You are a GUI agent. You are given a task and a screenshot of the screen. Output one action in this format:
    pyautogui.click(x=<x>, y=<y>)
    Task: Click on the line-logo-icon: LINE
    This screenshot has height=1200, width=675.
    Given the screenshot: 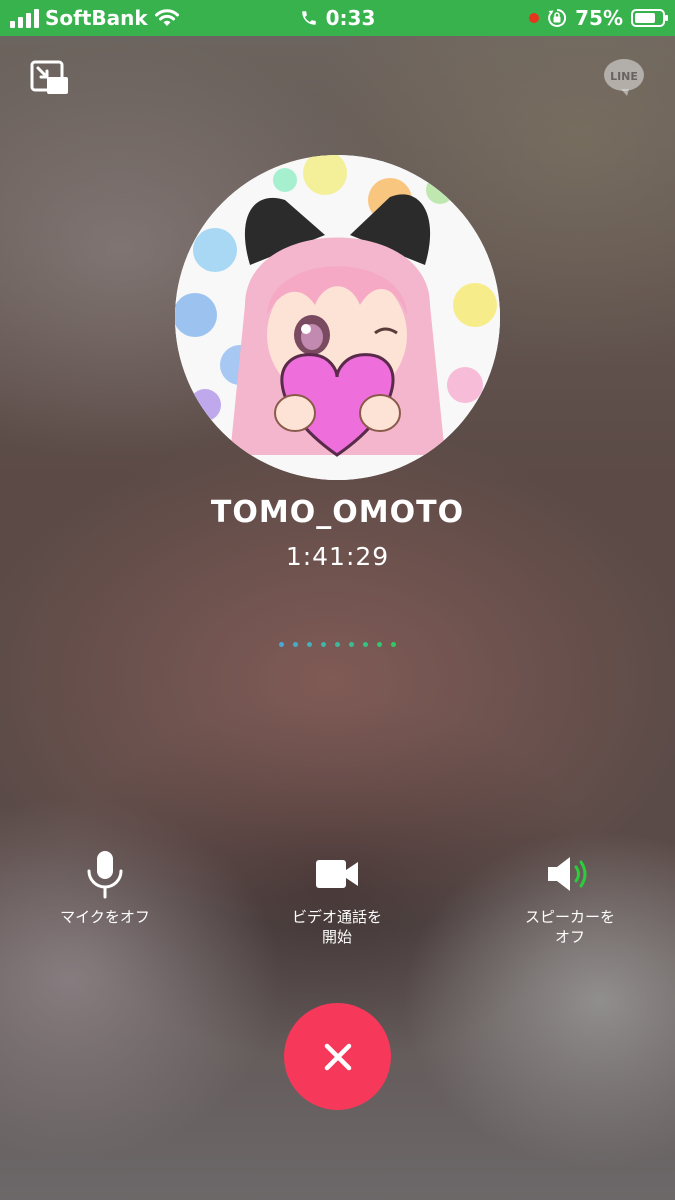 What is the action you would take?
    pyautogui.click(x=624, y=78)
    